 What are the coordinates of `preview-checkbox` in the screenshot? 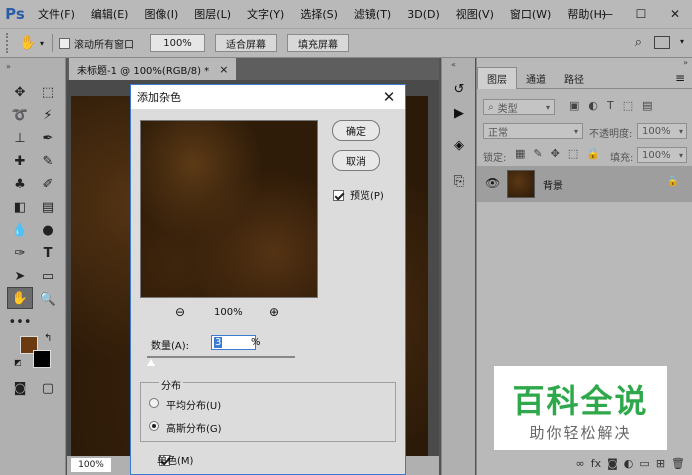 It's located at (338, 195).